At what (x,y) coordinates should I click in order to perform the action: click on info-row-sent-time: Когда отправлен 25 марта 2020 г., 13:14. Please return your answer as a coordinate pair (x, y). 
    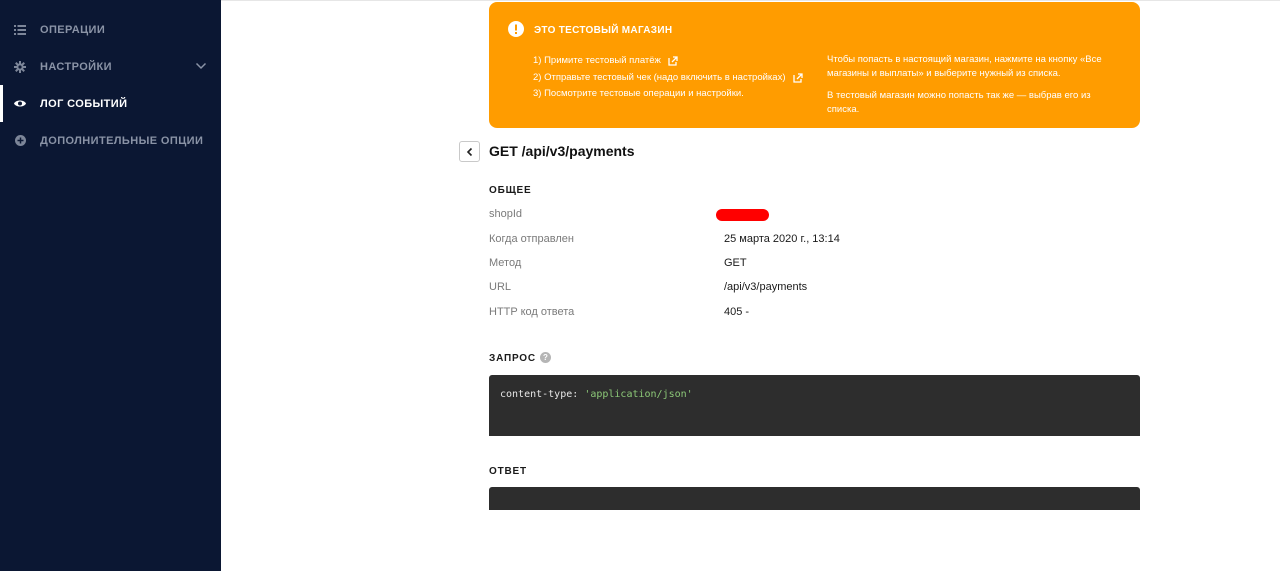
    Looking at the image, I should click on (814, 241).